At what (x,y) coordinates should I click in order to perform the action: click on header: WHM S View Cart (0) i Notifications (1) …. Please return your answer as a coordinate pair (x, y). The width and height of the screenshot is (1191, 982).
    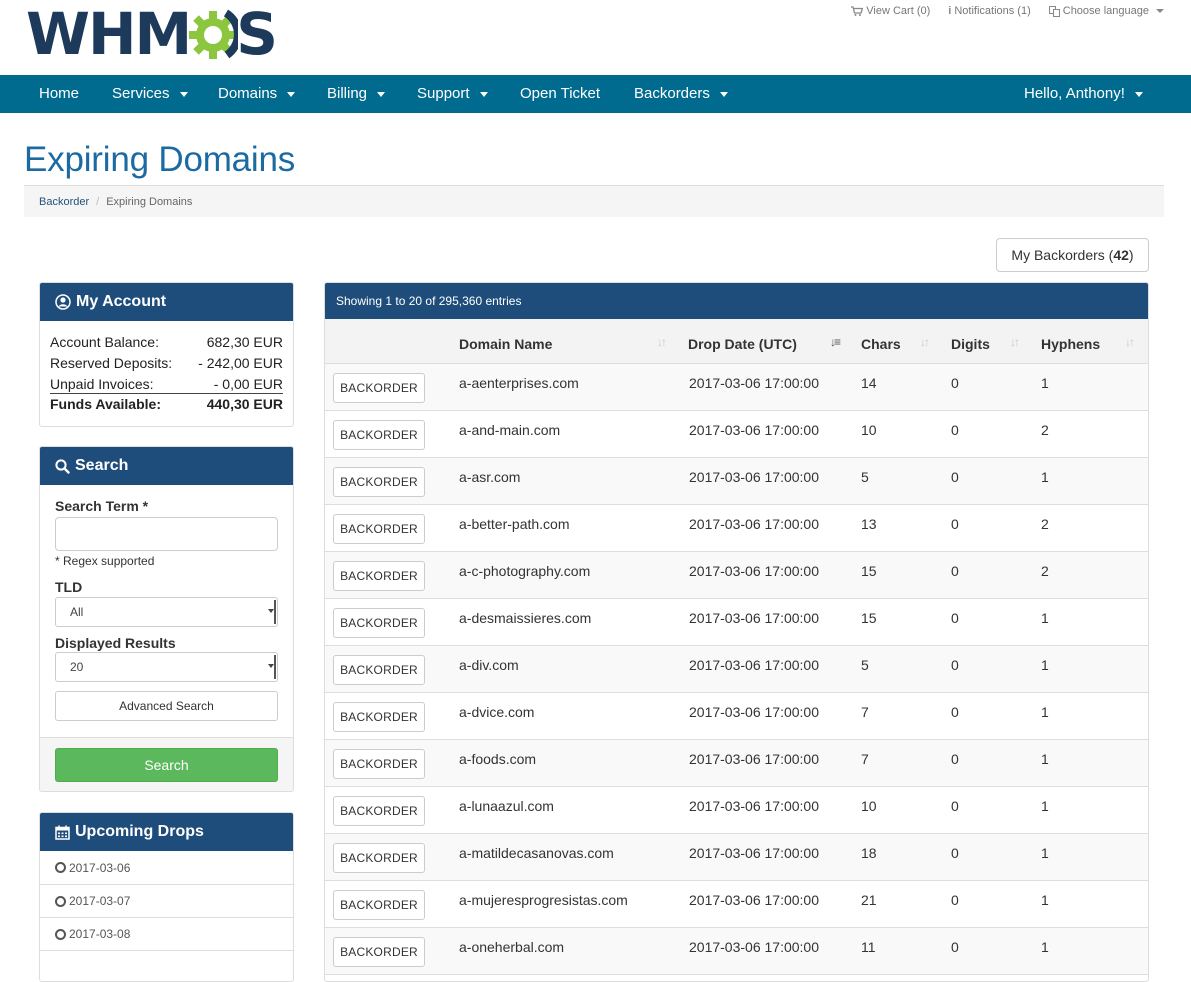
    Looking at the image, I should click on (595, 37).